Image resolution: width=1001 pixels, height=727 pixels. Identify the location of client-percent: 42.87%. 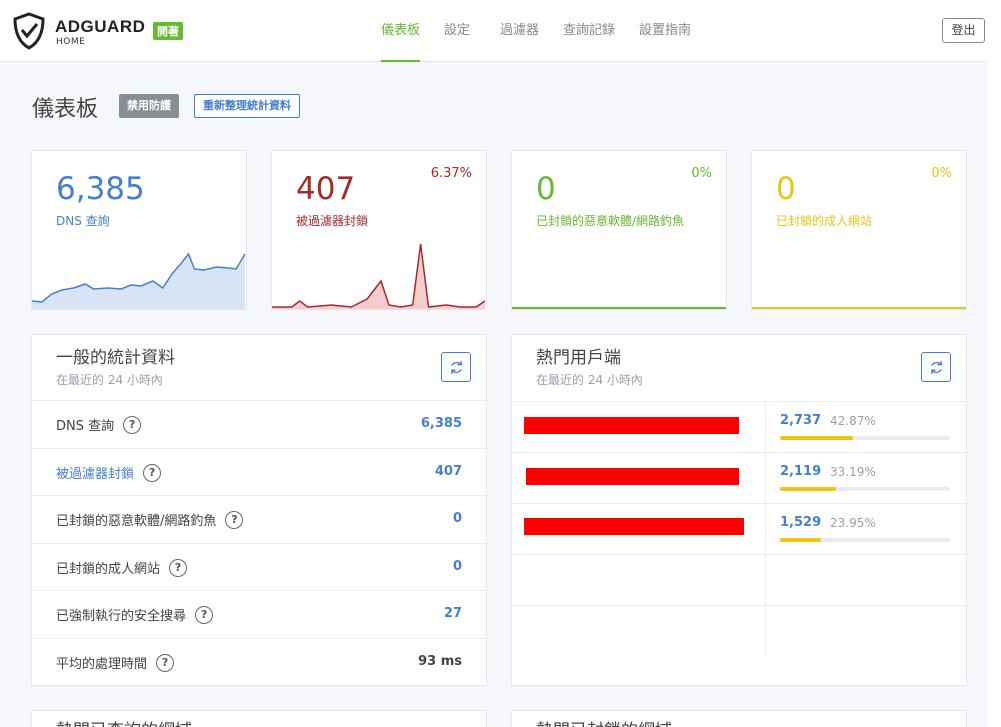
(853, 421).